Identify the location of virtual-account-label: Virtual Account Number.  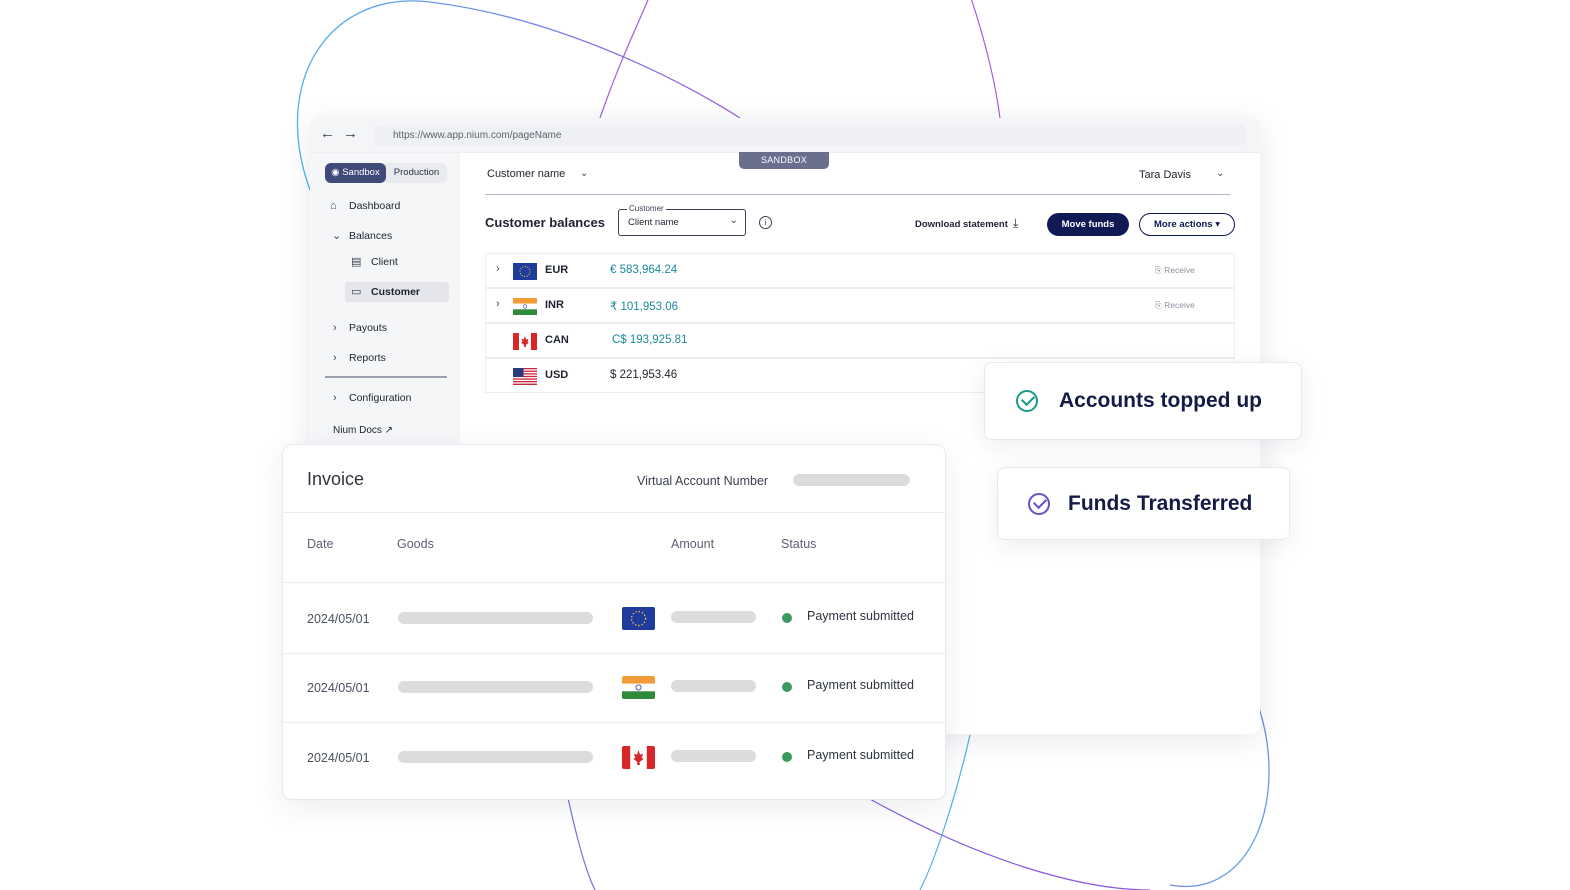
(703, 481).